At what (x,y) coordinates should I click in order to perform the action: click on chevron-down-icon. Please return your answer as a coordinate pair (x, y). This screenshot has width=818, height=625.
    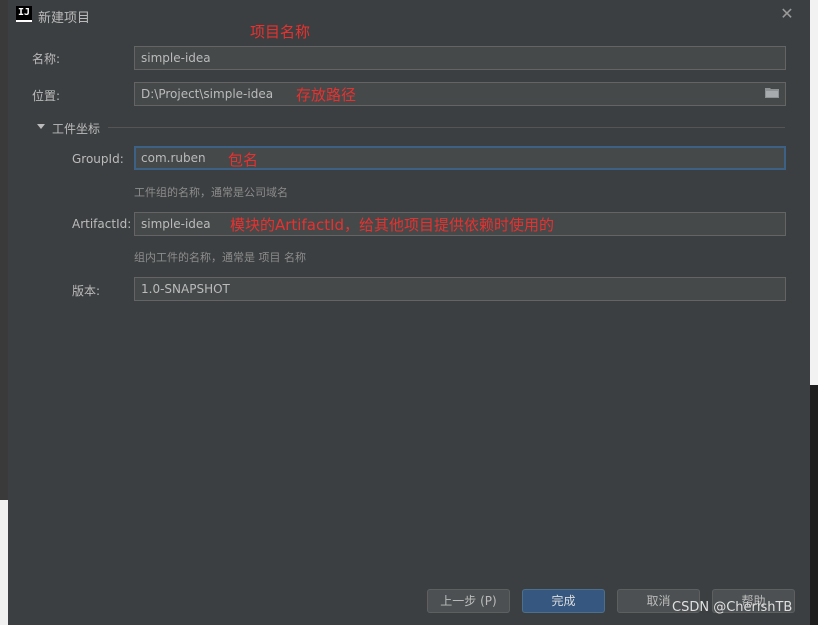
    Looking at the image, I should click on (41, 126).